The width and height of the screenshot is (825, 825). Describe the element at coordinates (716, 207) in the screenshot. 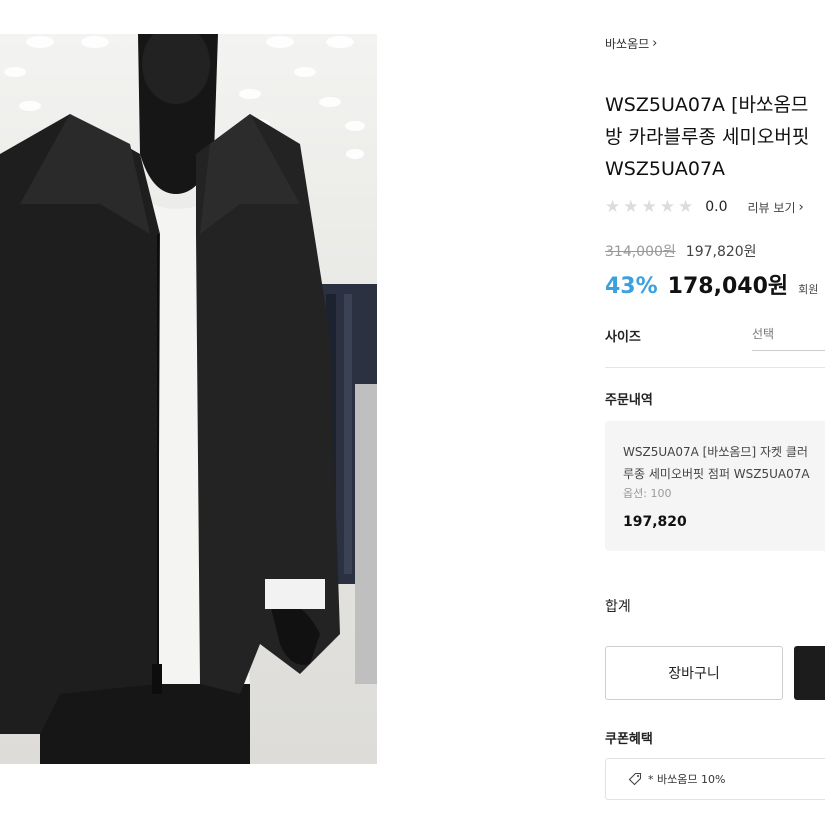

I see `rating-value: 0.0` at that location.